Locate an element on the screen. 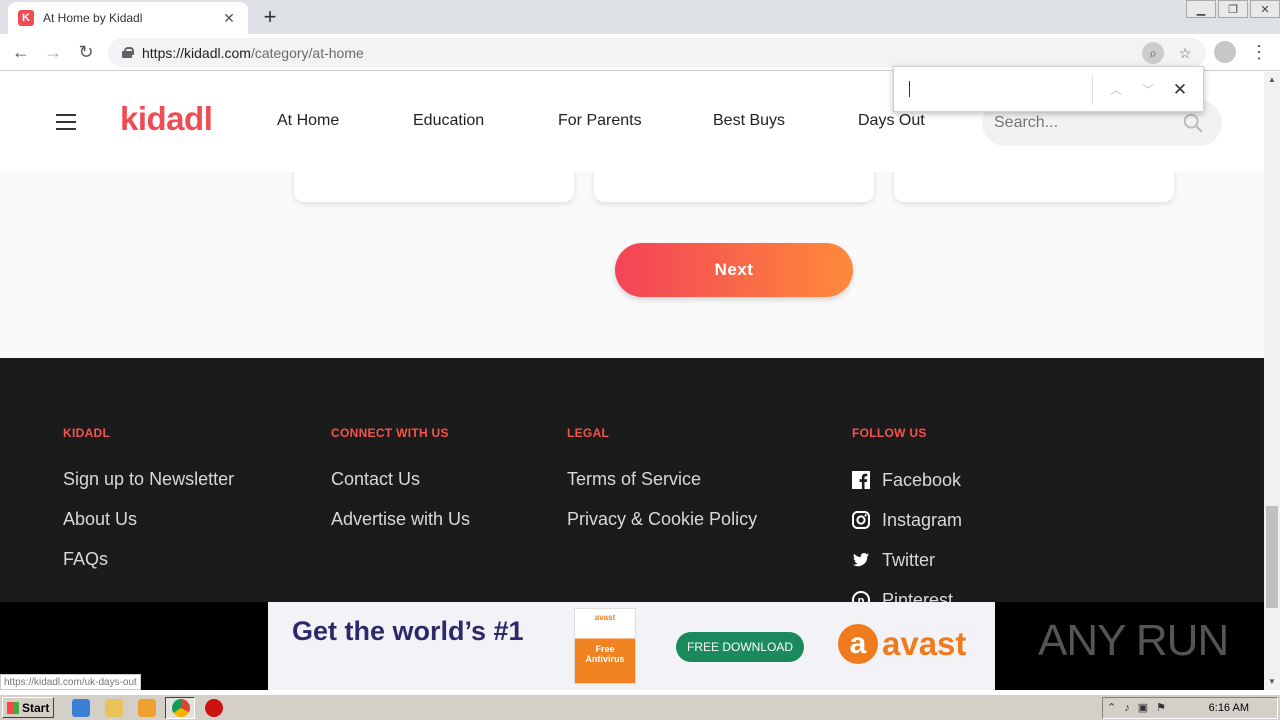 The height and width of the screenshot is (720, 1280). clock: 6:16 AM is located at coordinates (1228, 708).